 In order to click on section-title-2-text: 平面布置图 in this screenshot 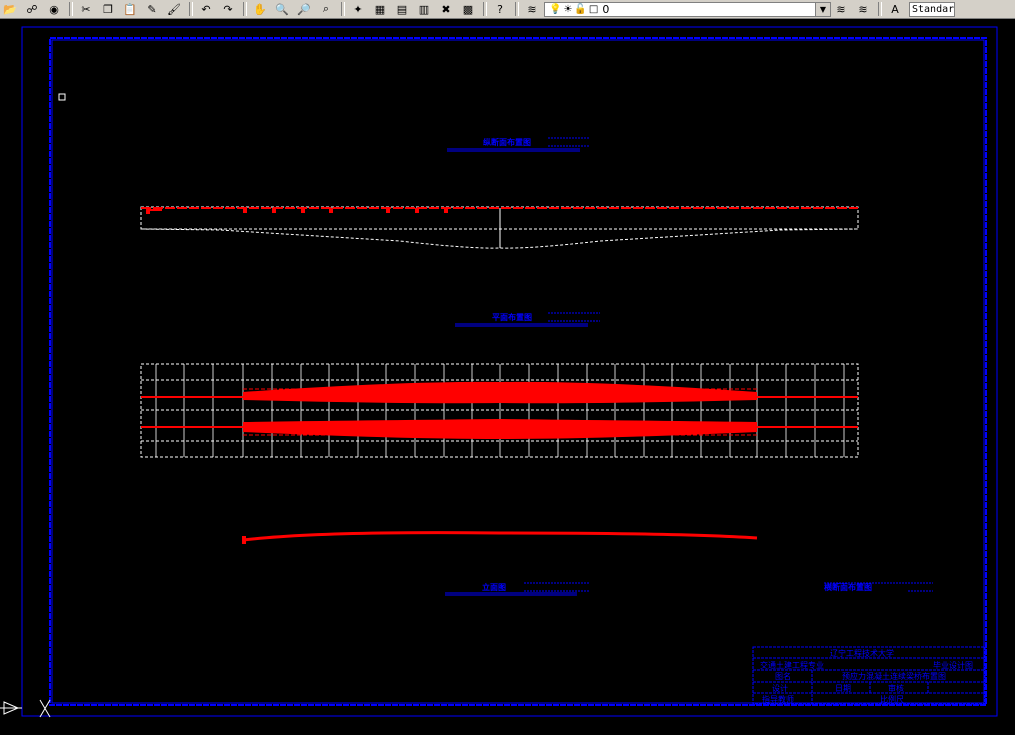, I will do `click(512, 317)`.